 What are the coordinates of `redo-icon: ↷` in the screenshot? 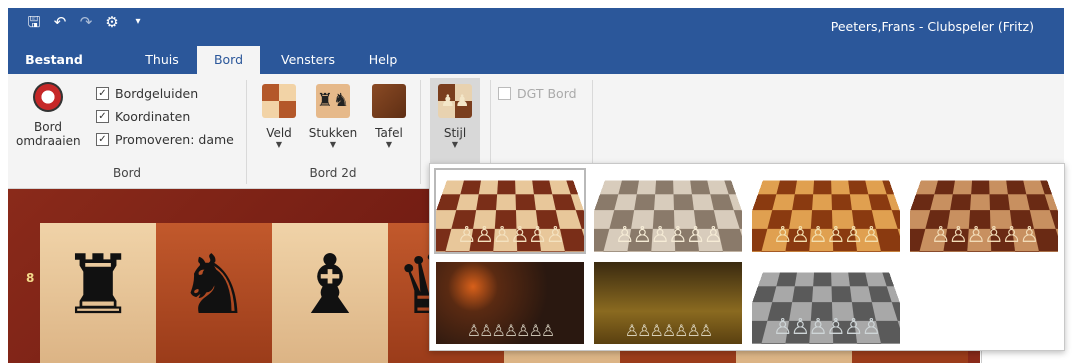 It's located at (86, 22).